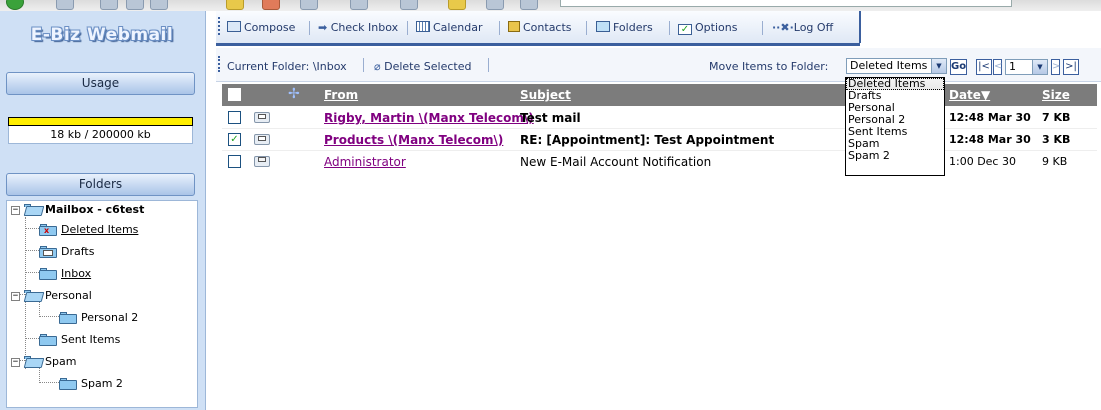  I want to click on tree-item-drafts: Drafts, so click(66, 252).